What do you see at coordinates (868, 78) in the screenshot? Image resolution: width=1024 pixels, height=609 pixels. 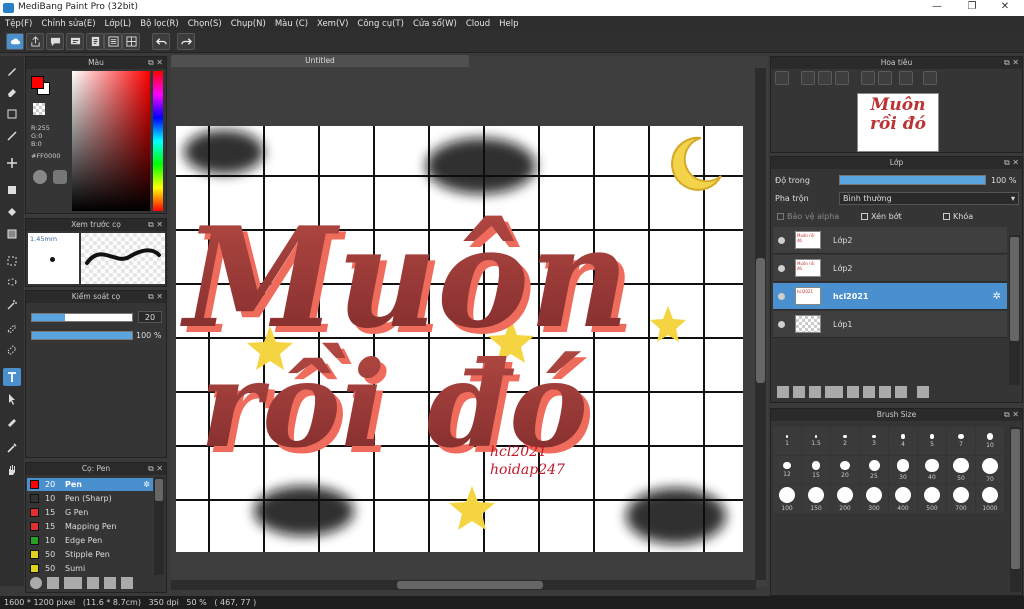 I see `rotate-left-icon` at bounding box center [868, 78].